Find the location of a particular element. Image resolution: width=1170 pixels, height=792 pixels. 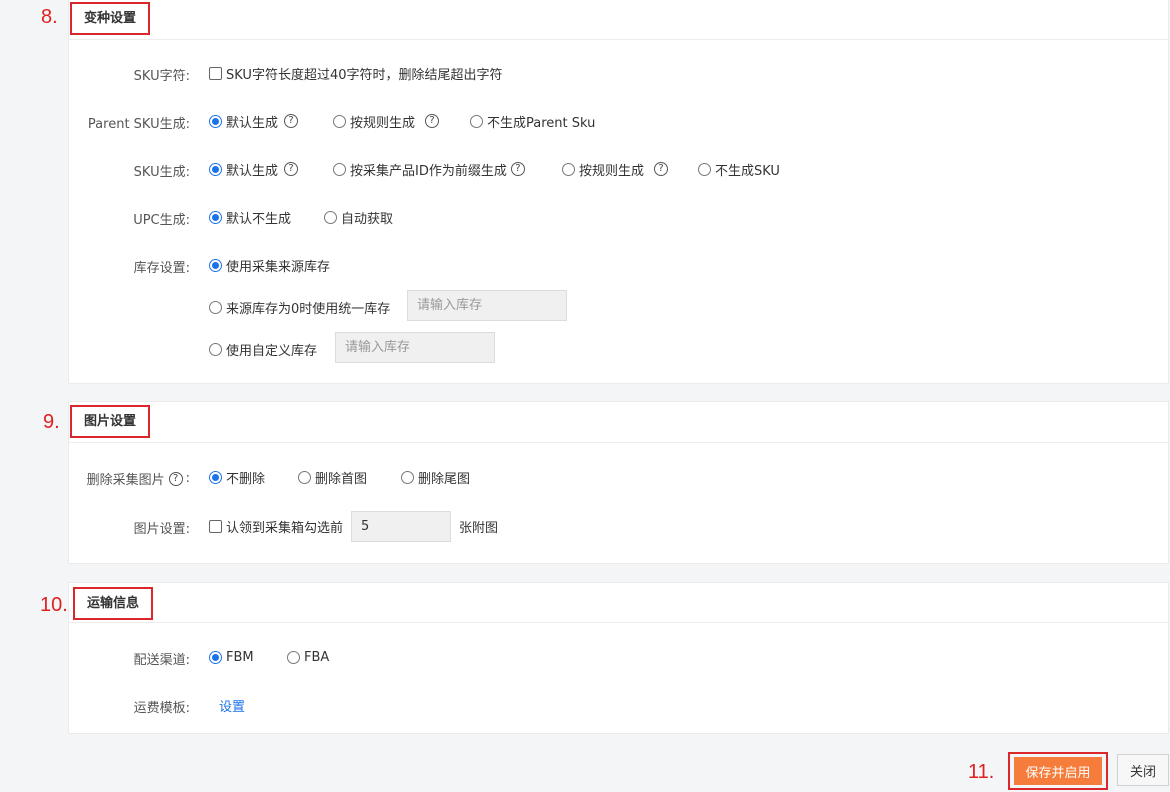

upc-label: UPC生成: is located at coordinates (161, 220).